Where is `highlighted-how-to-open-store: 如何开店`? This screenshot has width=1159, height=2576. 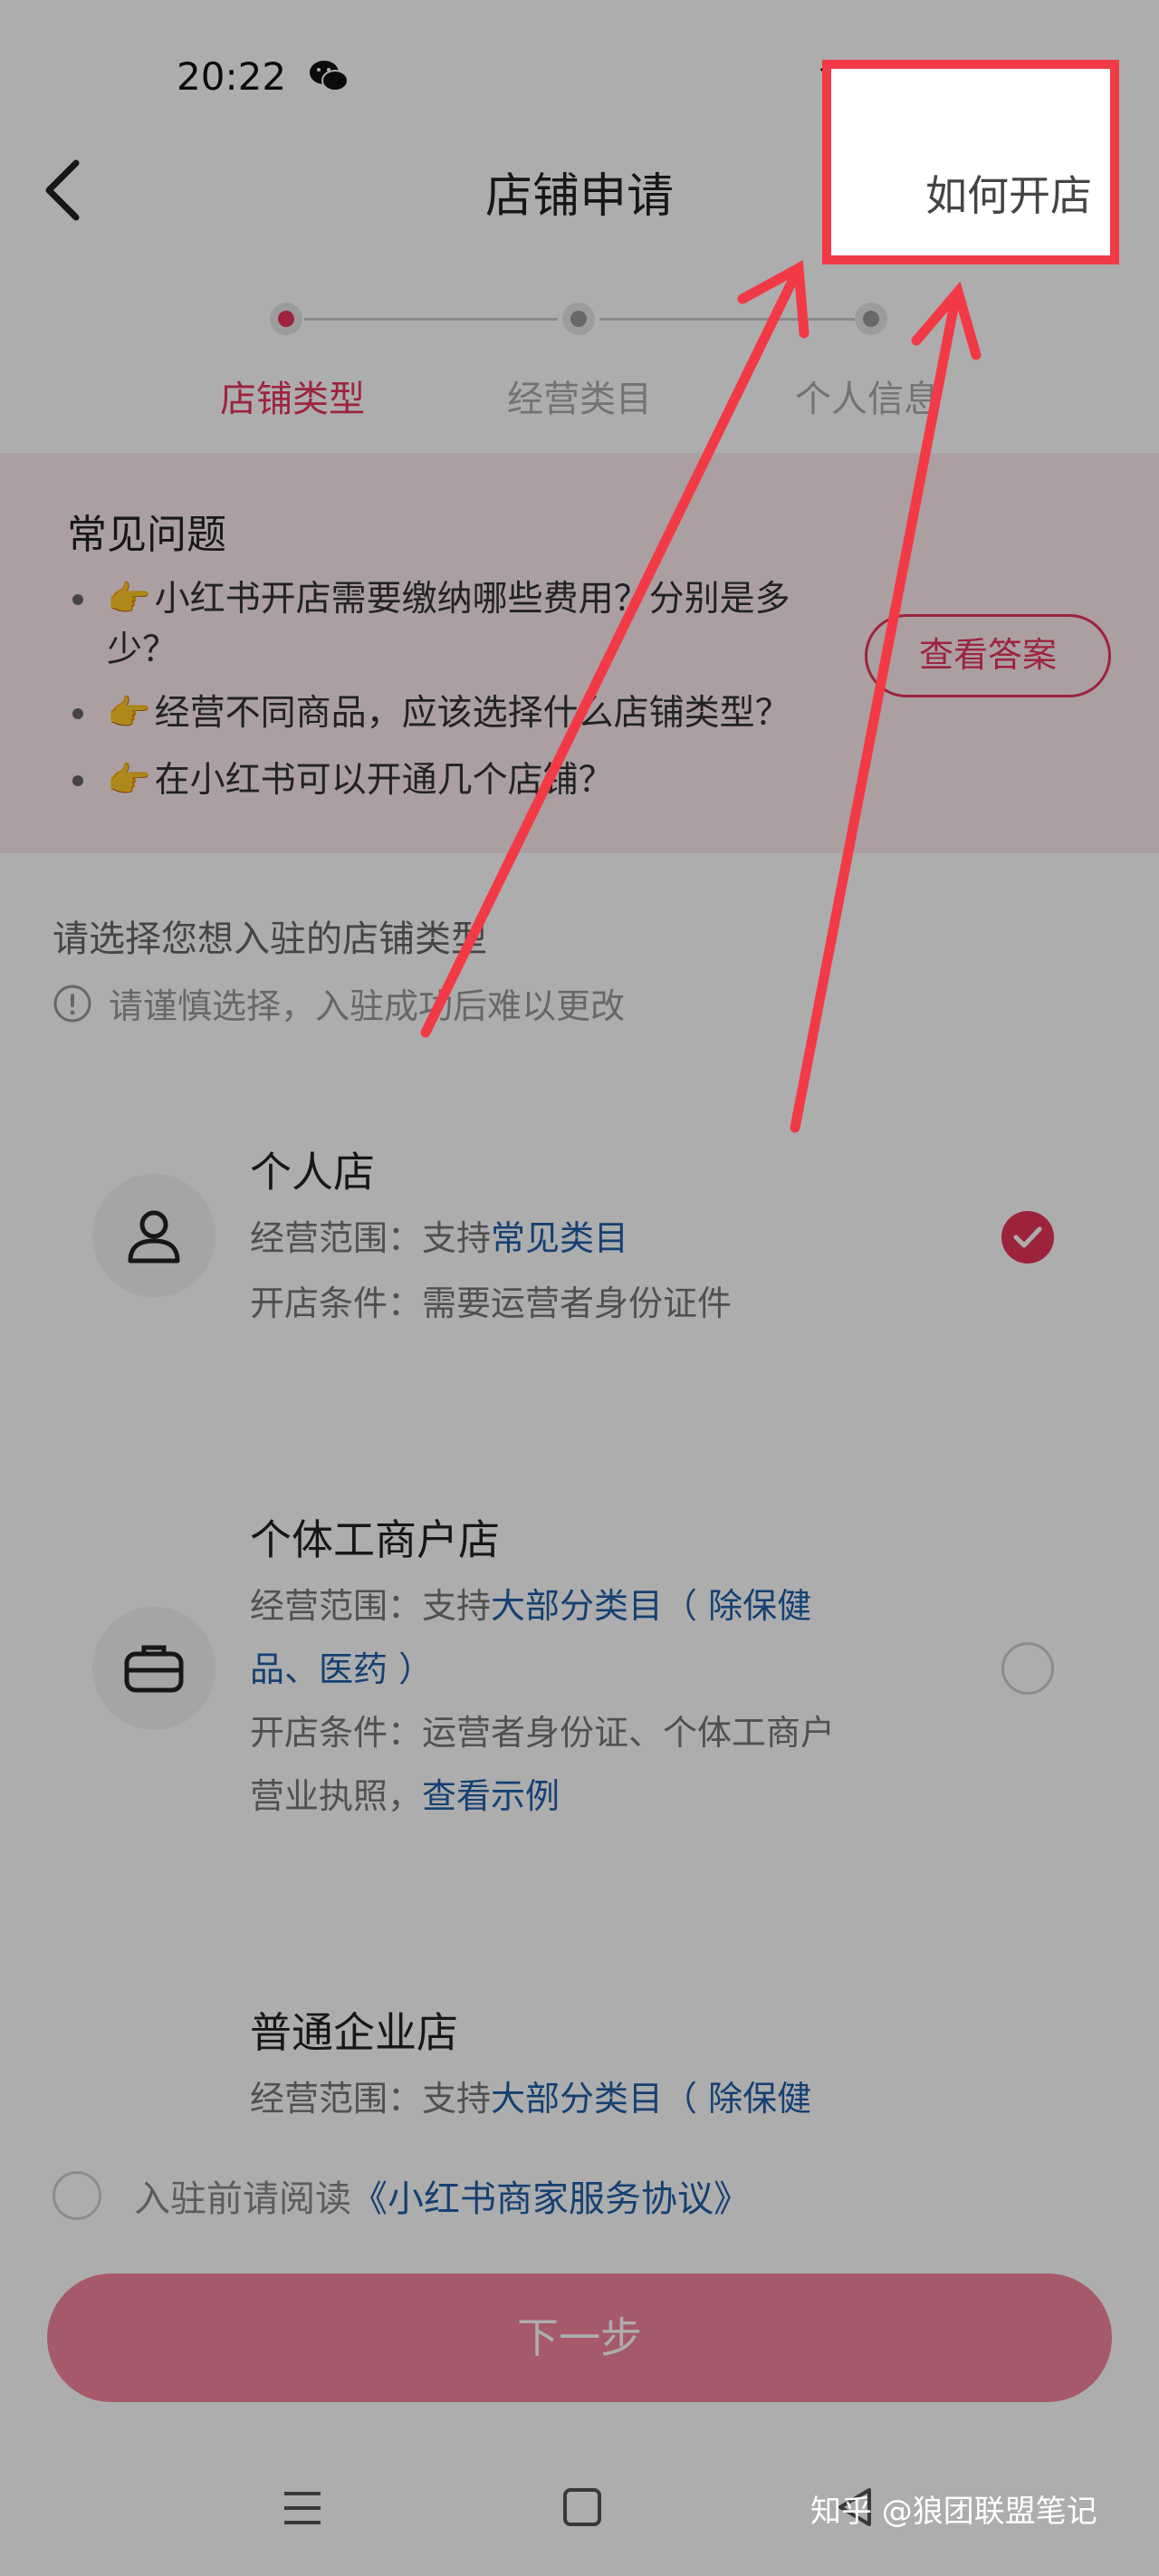
highlighted-how-to-open-store: 如何开店 is located at coordinates (1008, 193).